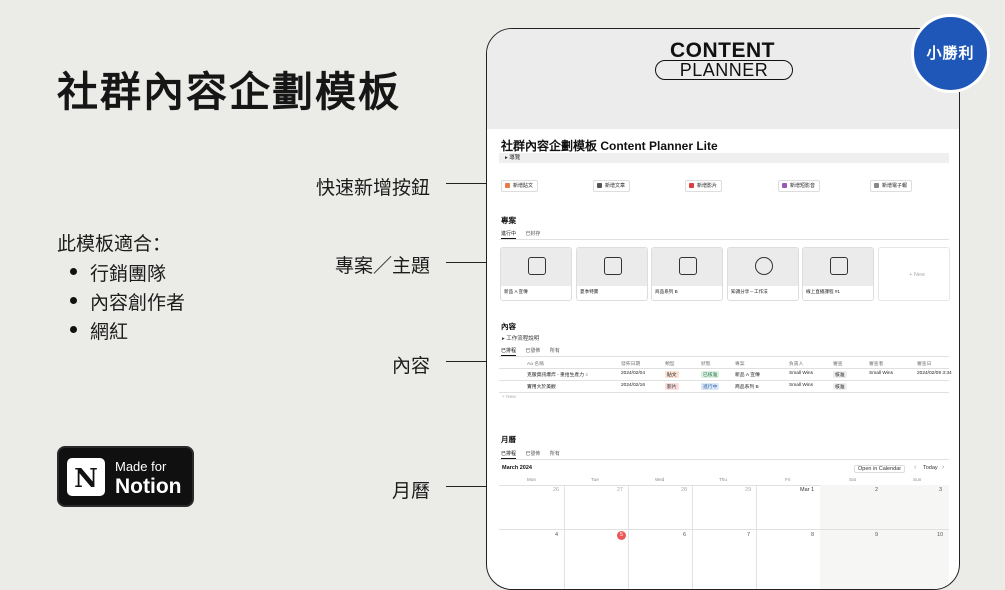  Describe the element at coordinates (838, 274) in the screenshot. I see `project-card: 線上直播課程 #1` at that location.